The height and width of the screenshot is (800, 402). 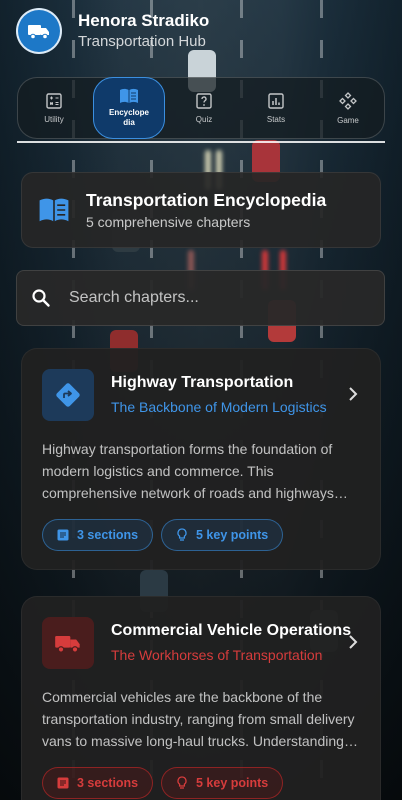 I want to click on page-title: Transportation Encyclopedia, so click(x=206, y=200).